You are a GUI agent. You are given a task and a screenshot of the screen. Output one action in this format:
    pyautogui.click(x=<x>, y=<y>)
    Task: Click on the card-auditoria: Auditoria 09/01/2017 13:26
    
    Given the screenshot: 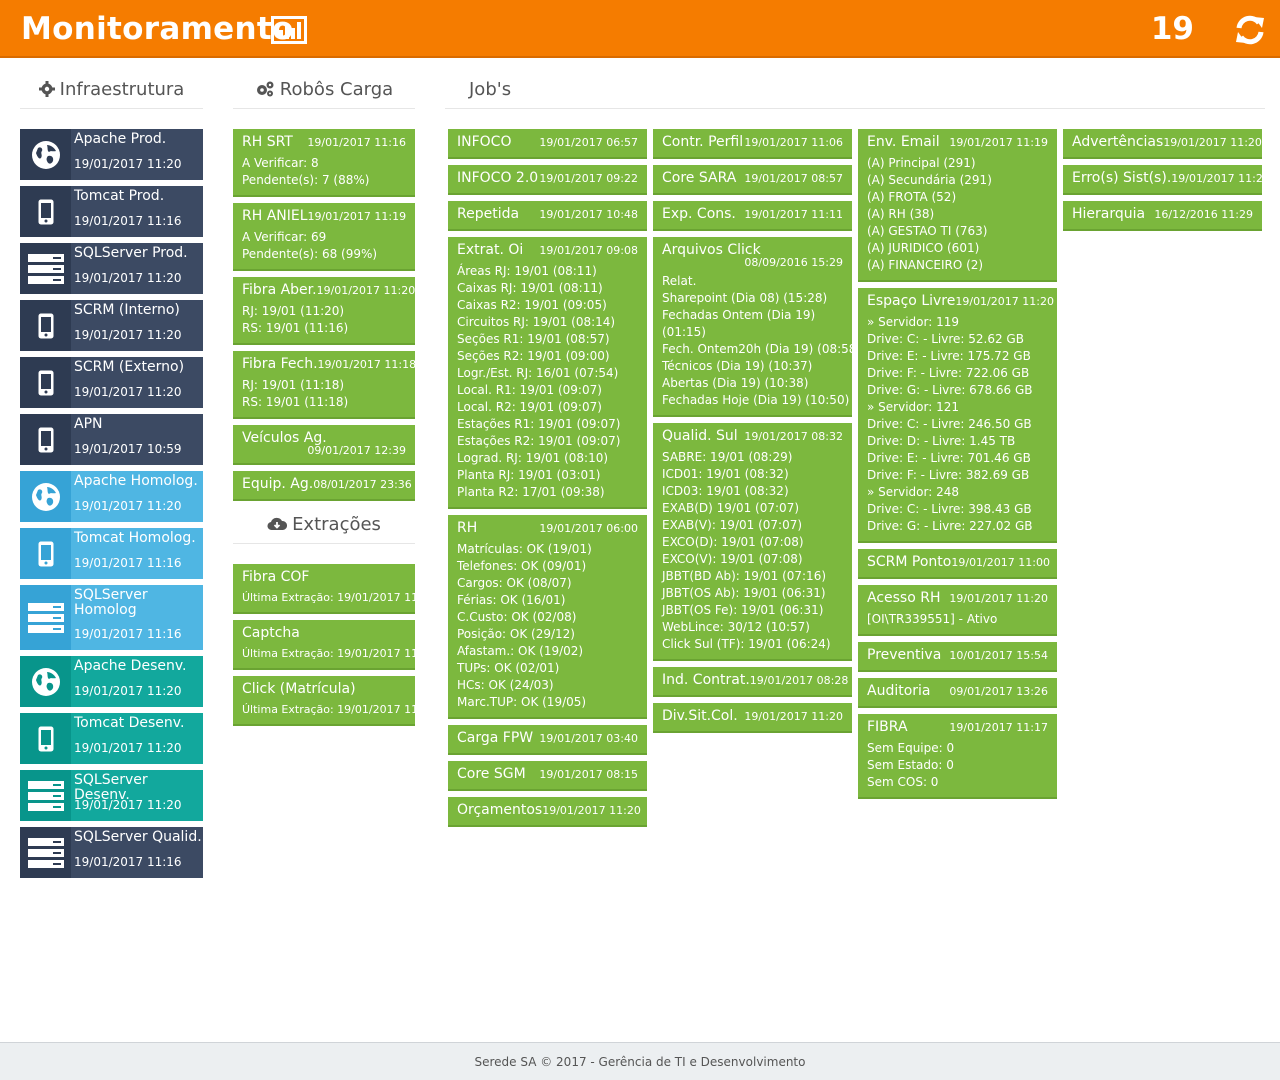 What is the action you would take?
    pyautogui.click(x=957, y=693)
    